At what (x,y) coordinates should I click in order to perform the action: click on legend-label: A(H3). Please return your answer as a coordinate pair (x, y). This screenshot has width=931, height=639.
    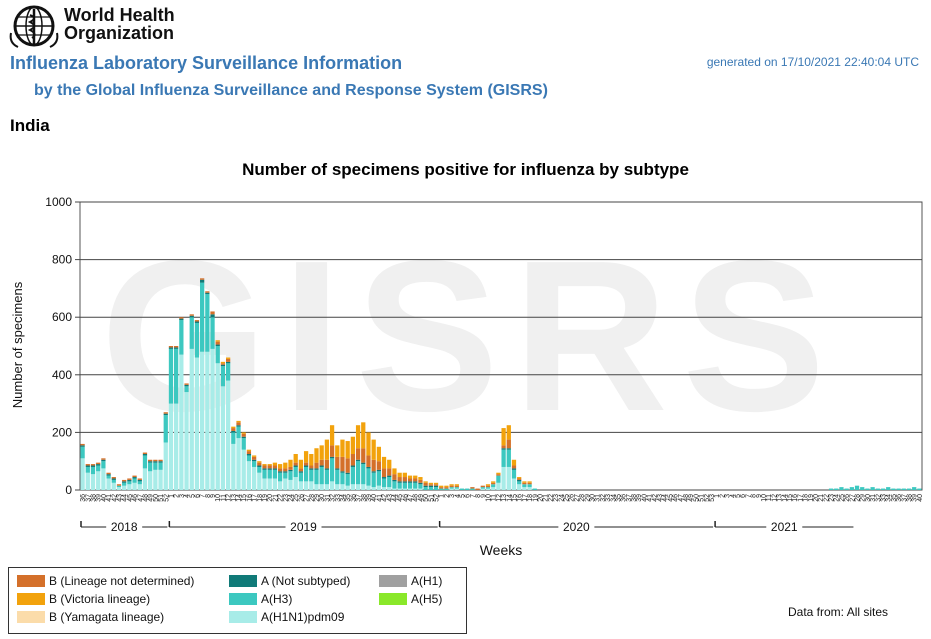
    Looking at the image, I should click on (277, 599).